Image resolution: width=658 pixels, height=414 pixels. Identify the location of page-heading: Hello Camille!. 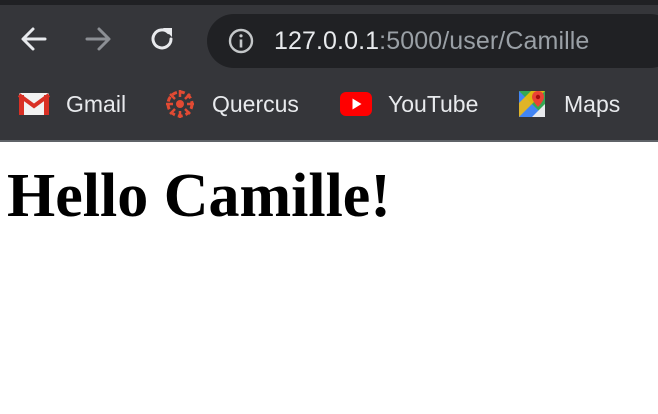
(199, 196).